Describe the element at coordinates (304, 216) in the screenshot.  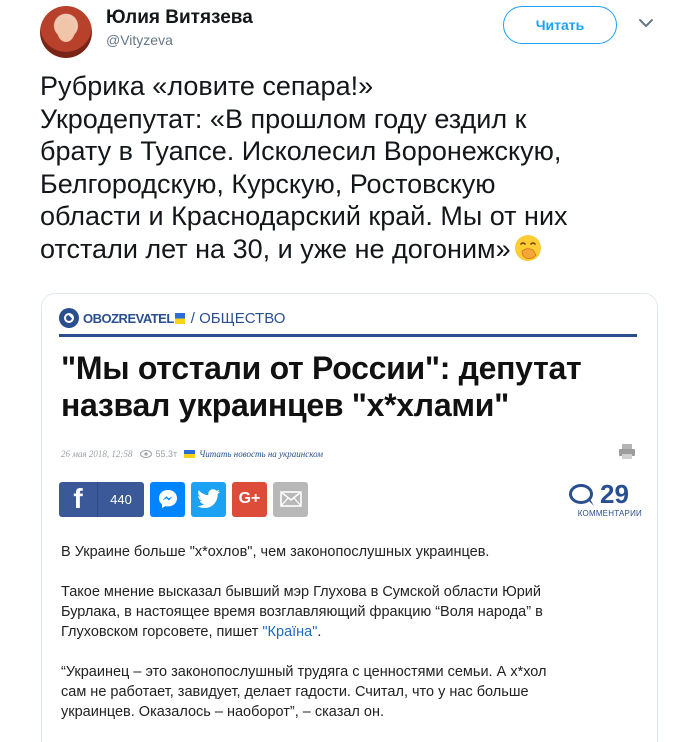
I see `tweet-text-line: области и Краснодарский край. Мы от них` at that location.